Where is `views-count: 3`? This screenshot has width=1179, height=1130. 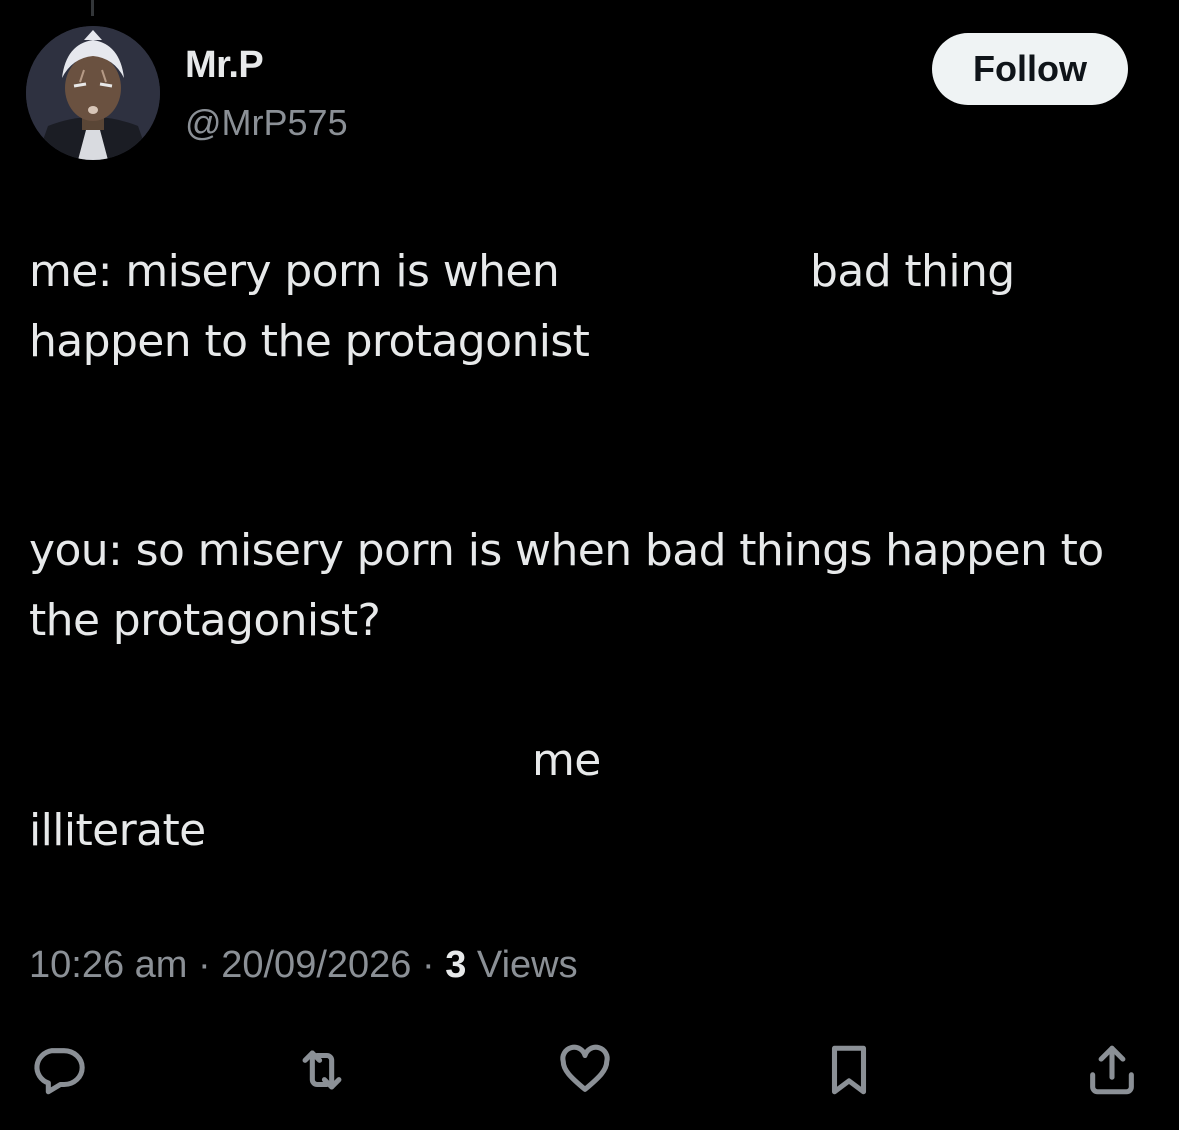
views-count: 3 is located at coordinates (456, 965).